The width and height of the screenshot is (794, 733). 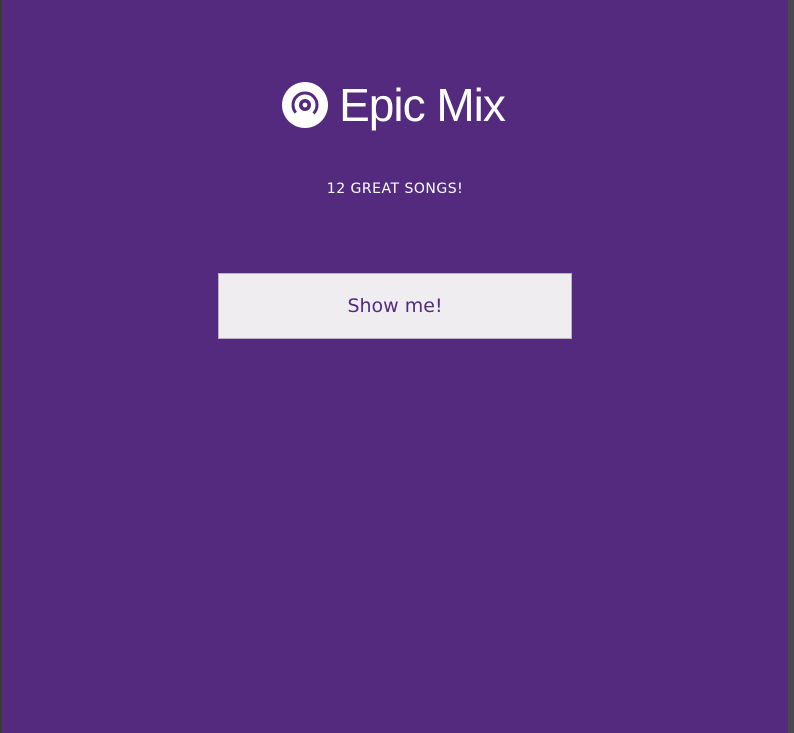 What do you see at coordinates (791, 366) in the screenshot?
I see `window-edge` at bounding box center [791, 366].